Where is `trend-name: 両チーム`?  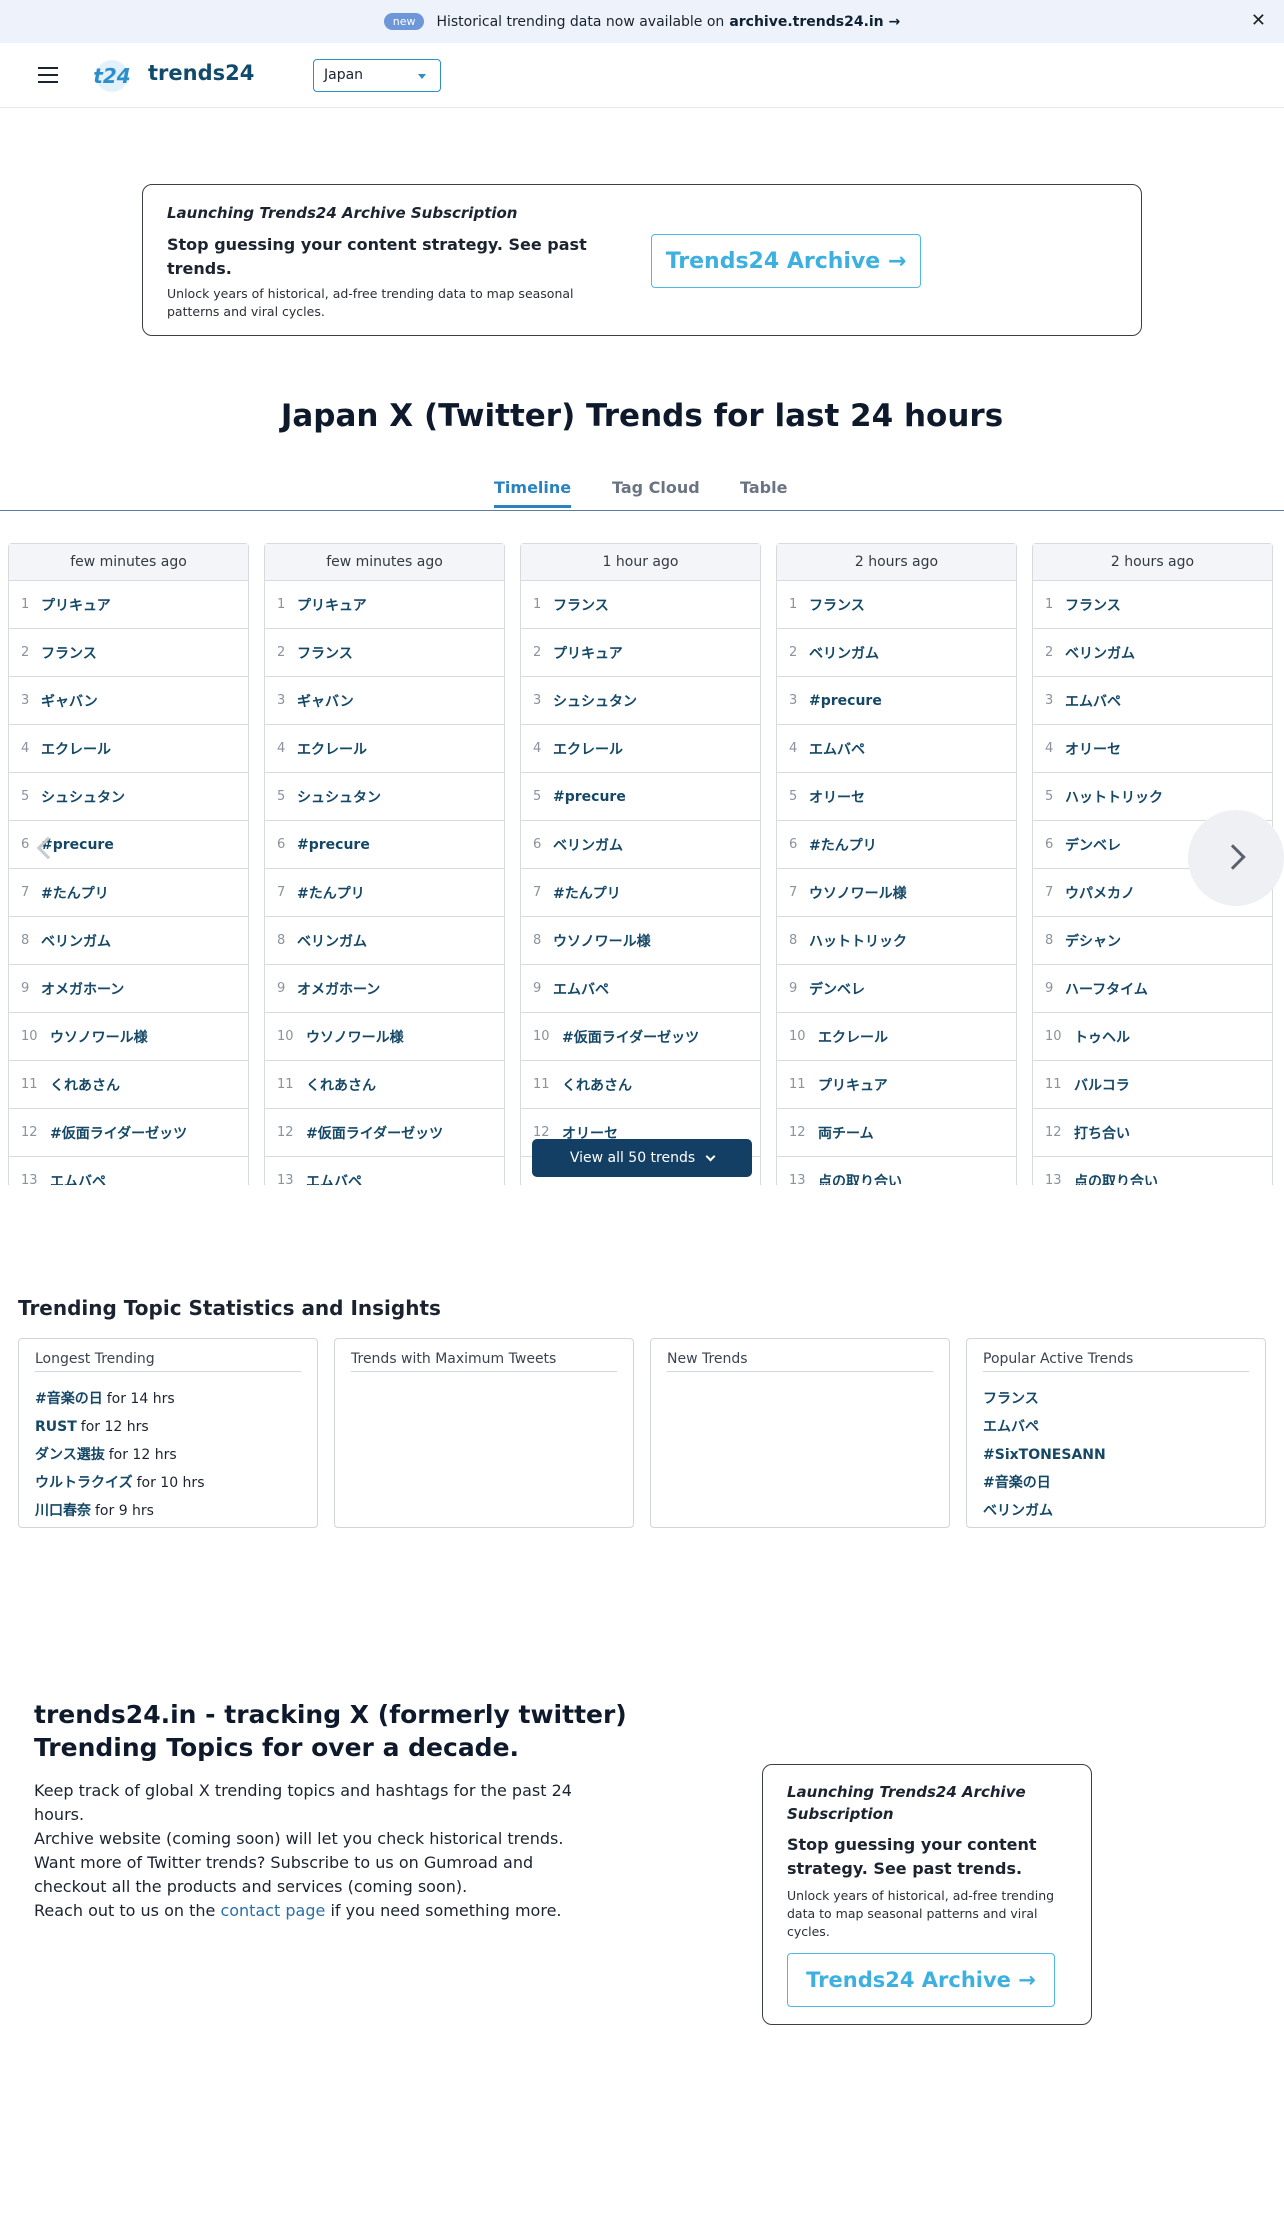
trend-name: 両チーム is located at coordinates (846, 1133).